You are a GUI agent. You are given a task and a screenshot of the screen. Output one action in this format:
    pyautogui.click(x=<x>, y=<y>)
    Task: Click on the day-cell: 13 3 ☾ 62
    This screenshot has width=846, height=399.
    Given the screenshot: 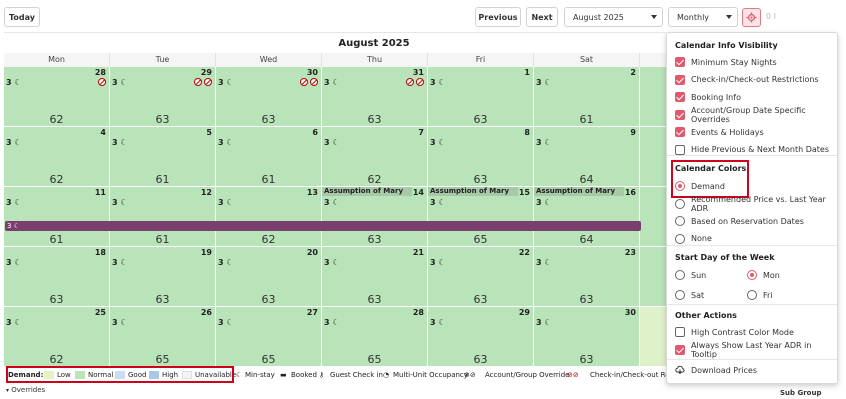 What is the action you would take?
    pyautogui.click(x=269, y=217)
    